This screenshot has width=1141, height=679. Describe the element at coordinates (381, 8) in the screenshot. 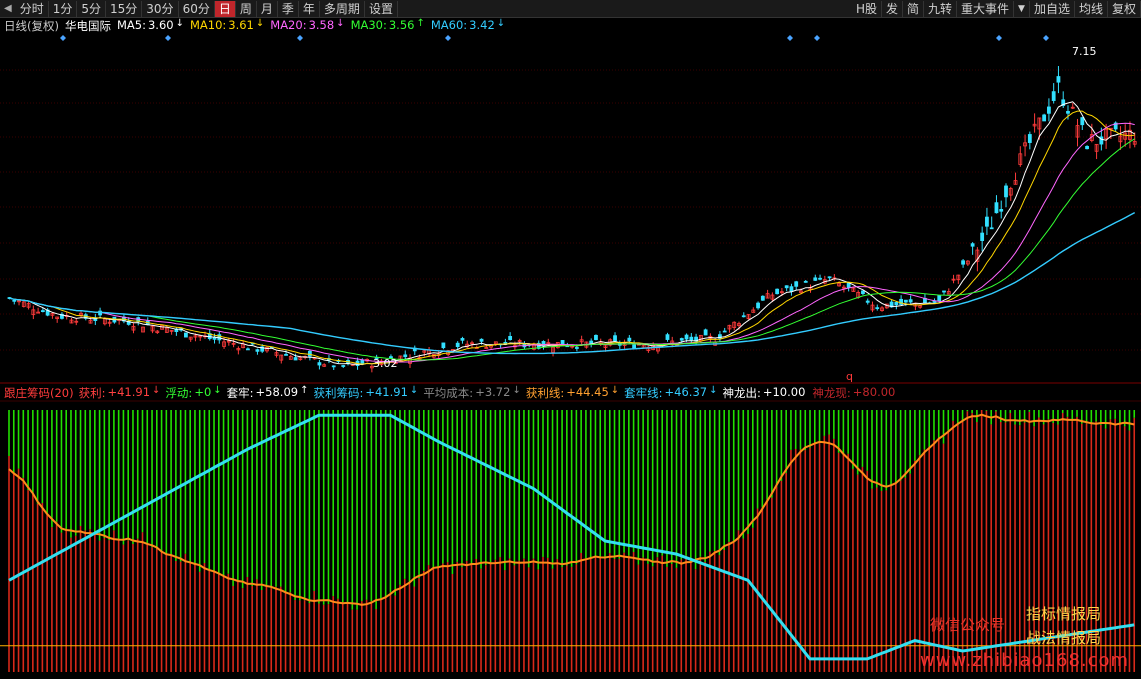

I see `tab-period-12: 设置` at that location.